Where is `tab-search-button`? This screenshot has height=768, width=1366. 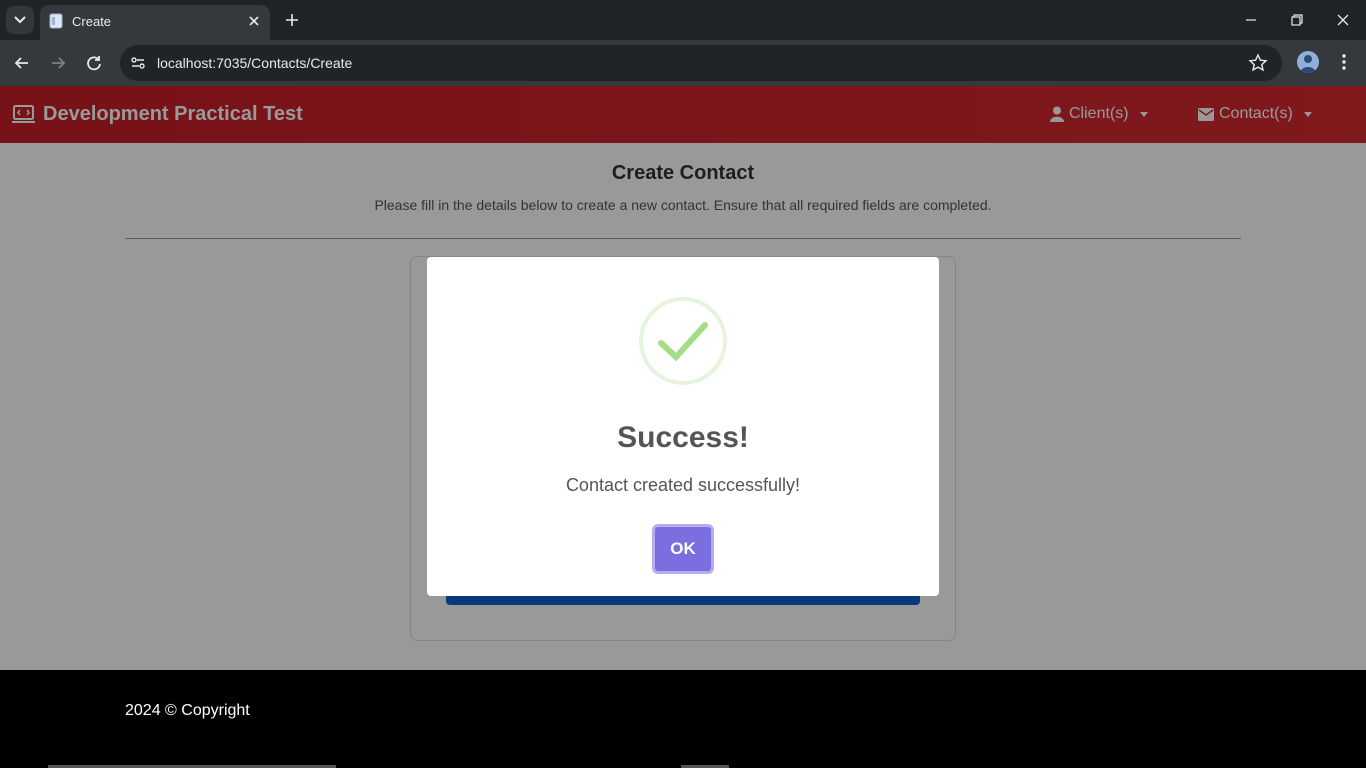 tab-search-button is located at coordinates (20, 20).